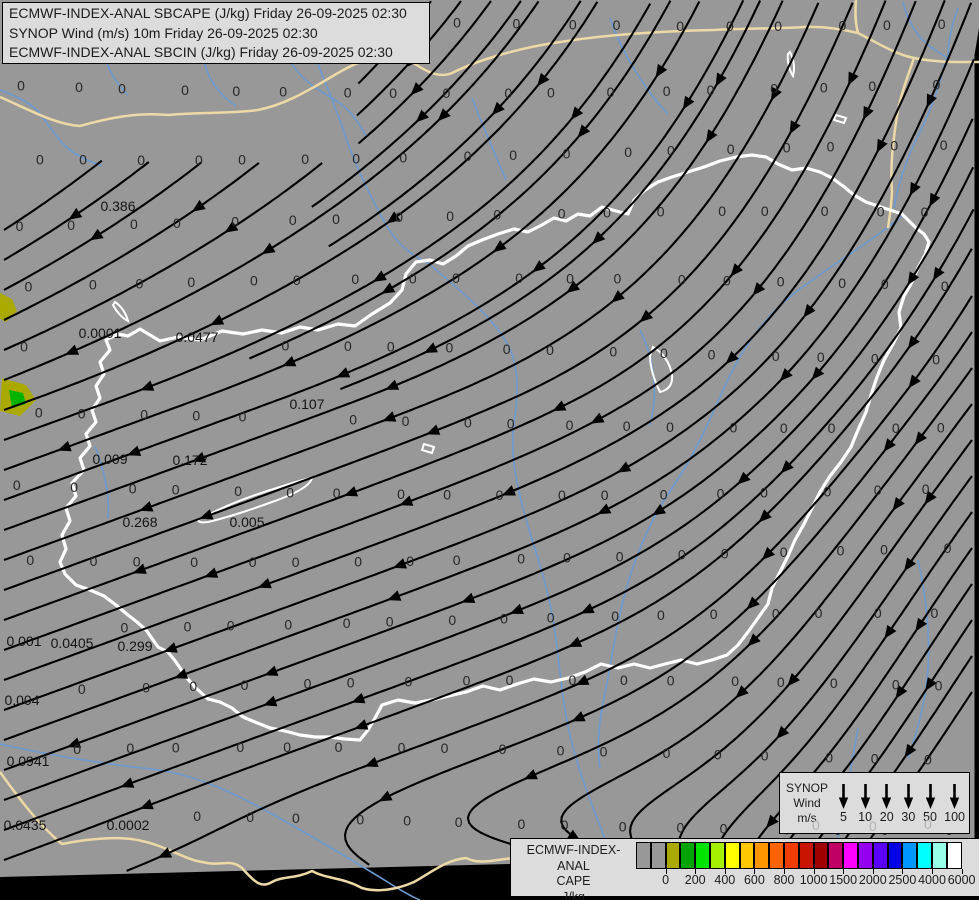 The width and height of the screenshot is (979, 900). I want to click on wind-speed-value: 100, so click(954, 817).